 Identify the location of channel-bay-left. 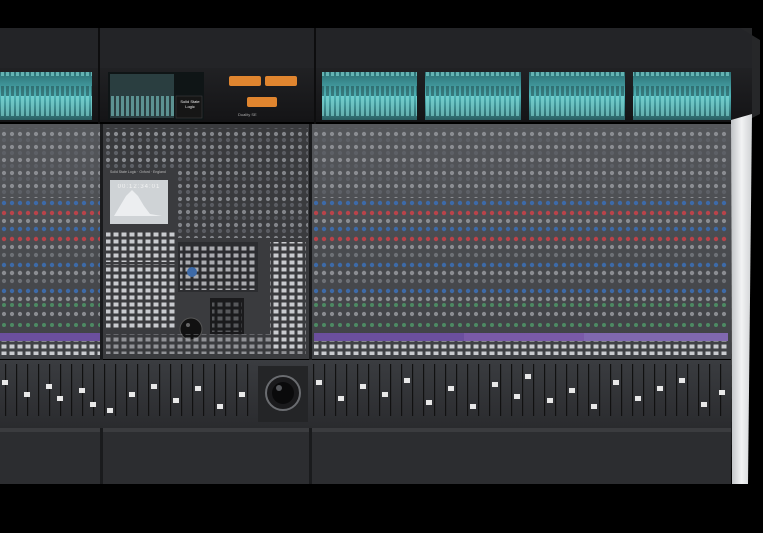
(50, 241).